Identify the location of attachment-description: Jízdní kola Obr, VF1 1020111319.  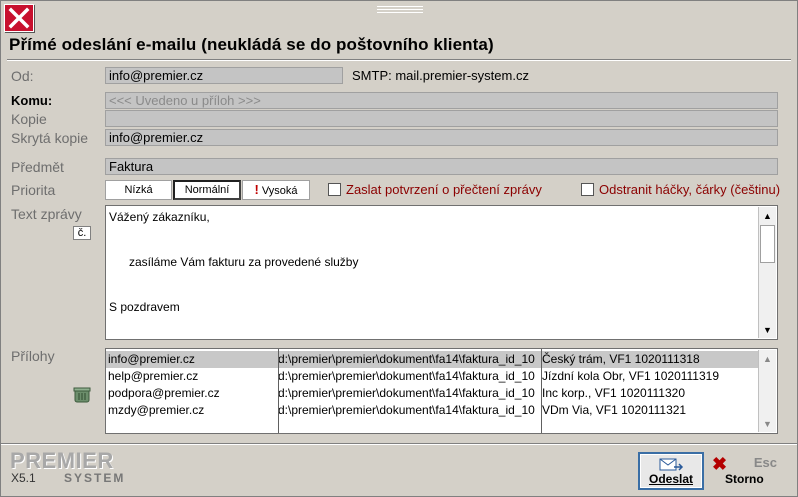
(631, 376).